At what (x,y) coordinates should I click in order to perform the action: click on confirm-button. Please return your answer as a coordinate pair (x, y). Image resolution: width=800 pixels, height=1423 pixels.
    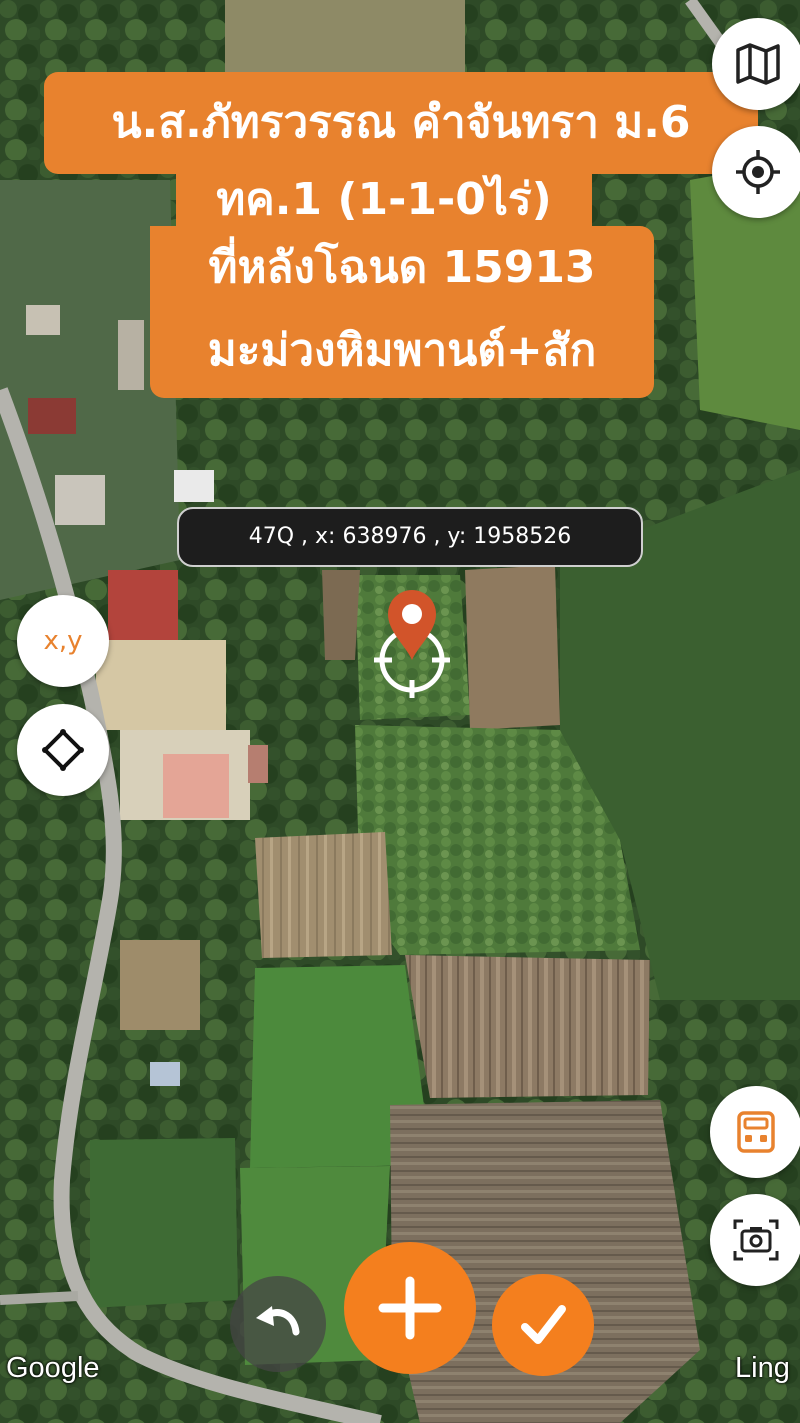
    Looking at the image, I should click on (543, 1325).